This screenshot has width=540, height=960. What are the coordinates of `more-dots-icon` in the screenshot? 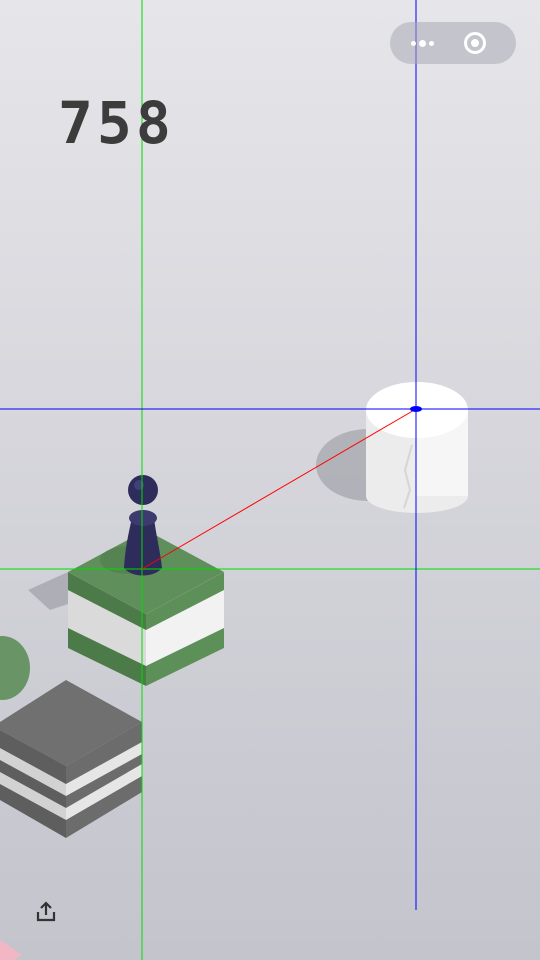 It's located at (421, 43).